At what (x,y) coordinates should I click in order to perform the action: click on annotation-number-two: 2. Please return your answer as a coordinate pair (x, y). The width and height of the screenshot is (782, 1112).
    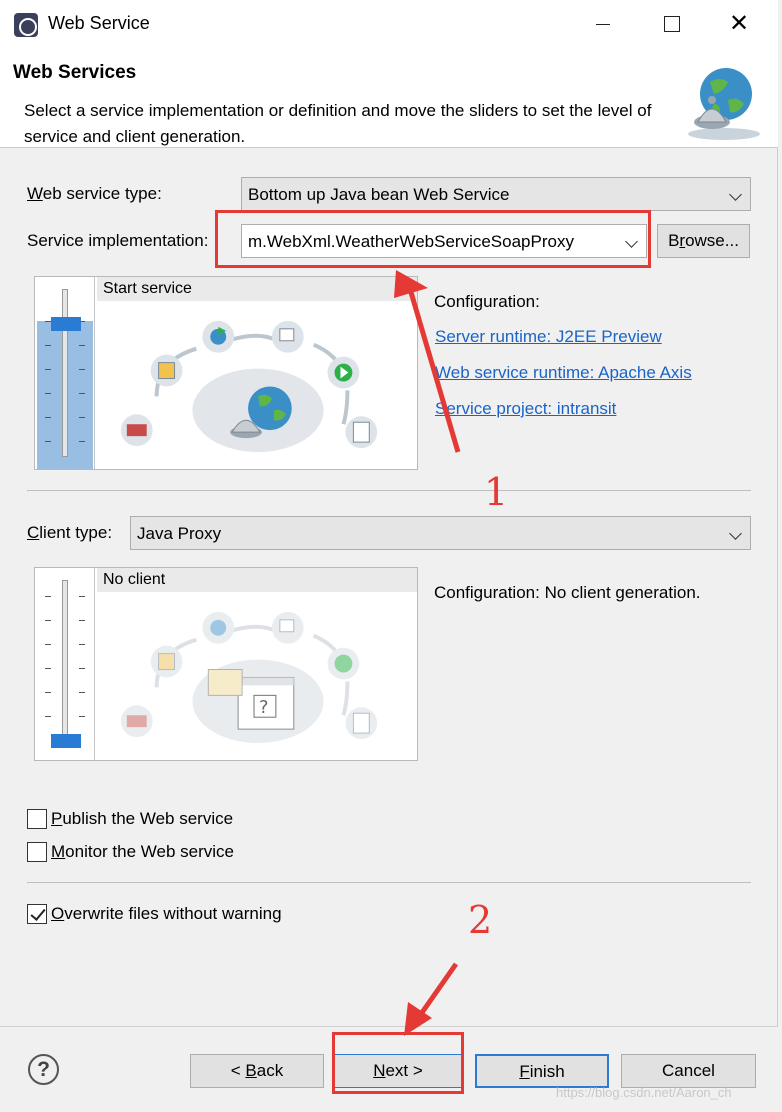
    Looking at the image, I should click on (480, 920).